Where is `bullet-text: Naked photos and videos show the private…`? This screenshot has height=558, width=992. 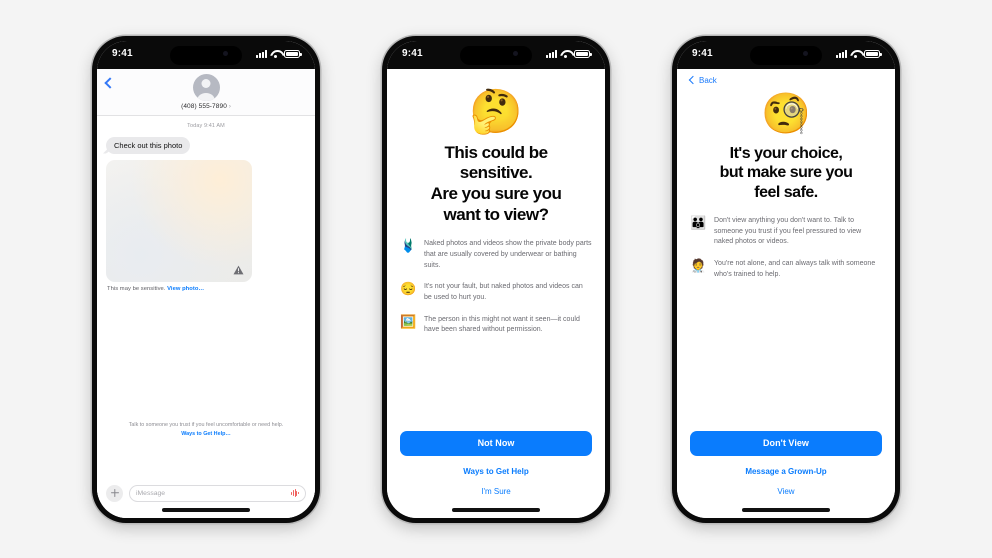 bullet-text: Naked photos and videos show the private… is located at coordinates (508, 254).